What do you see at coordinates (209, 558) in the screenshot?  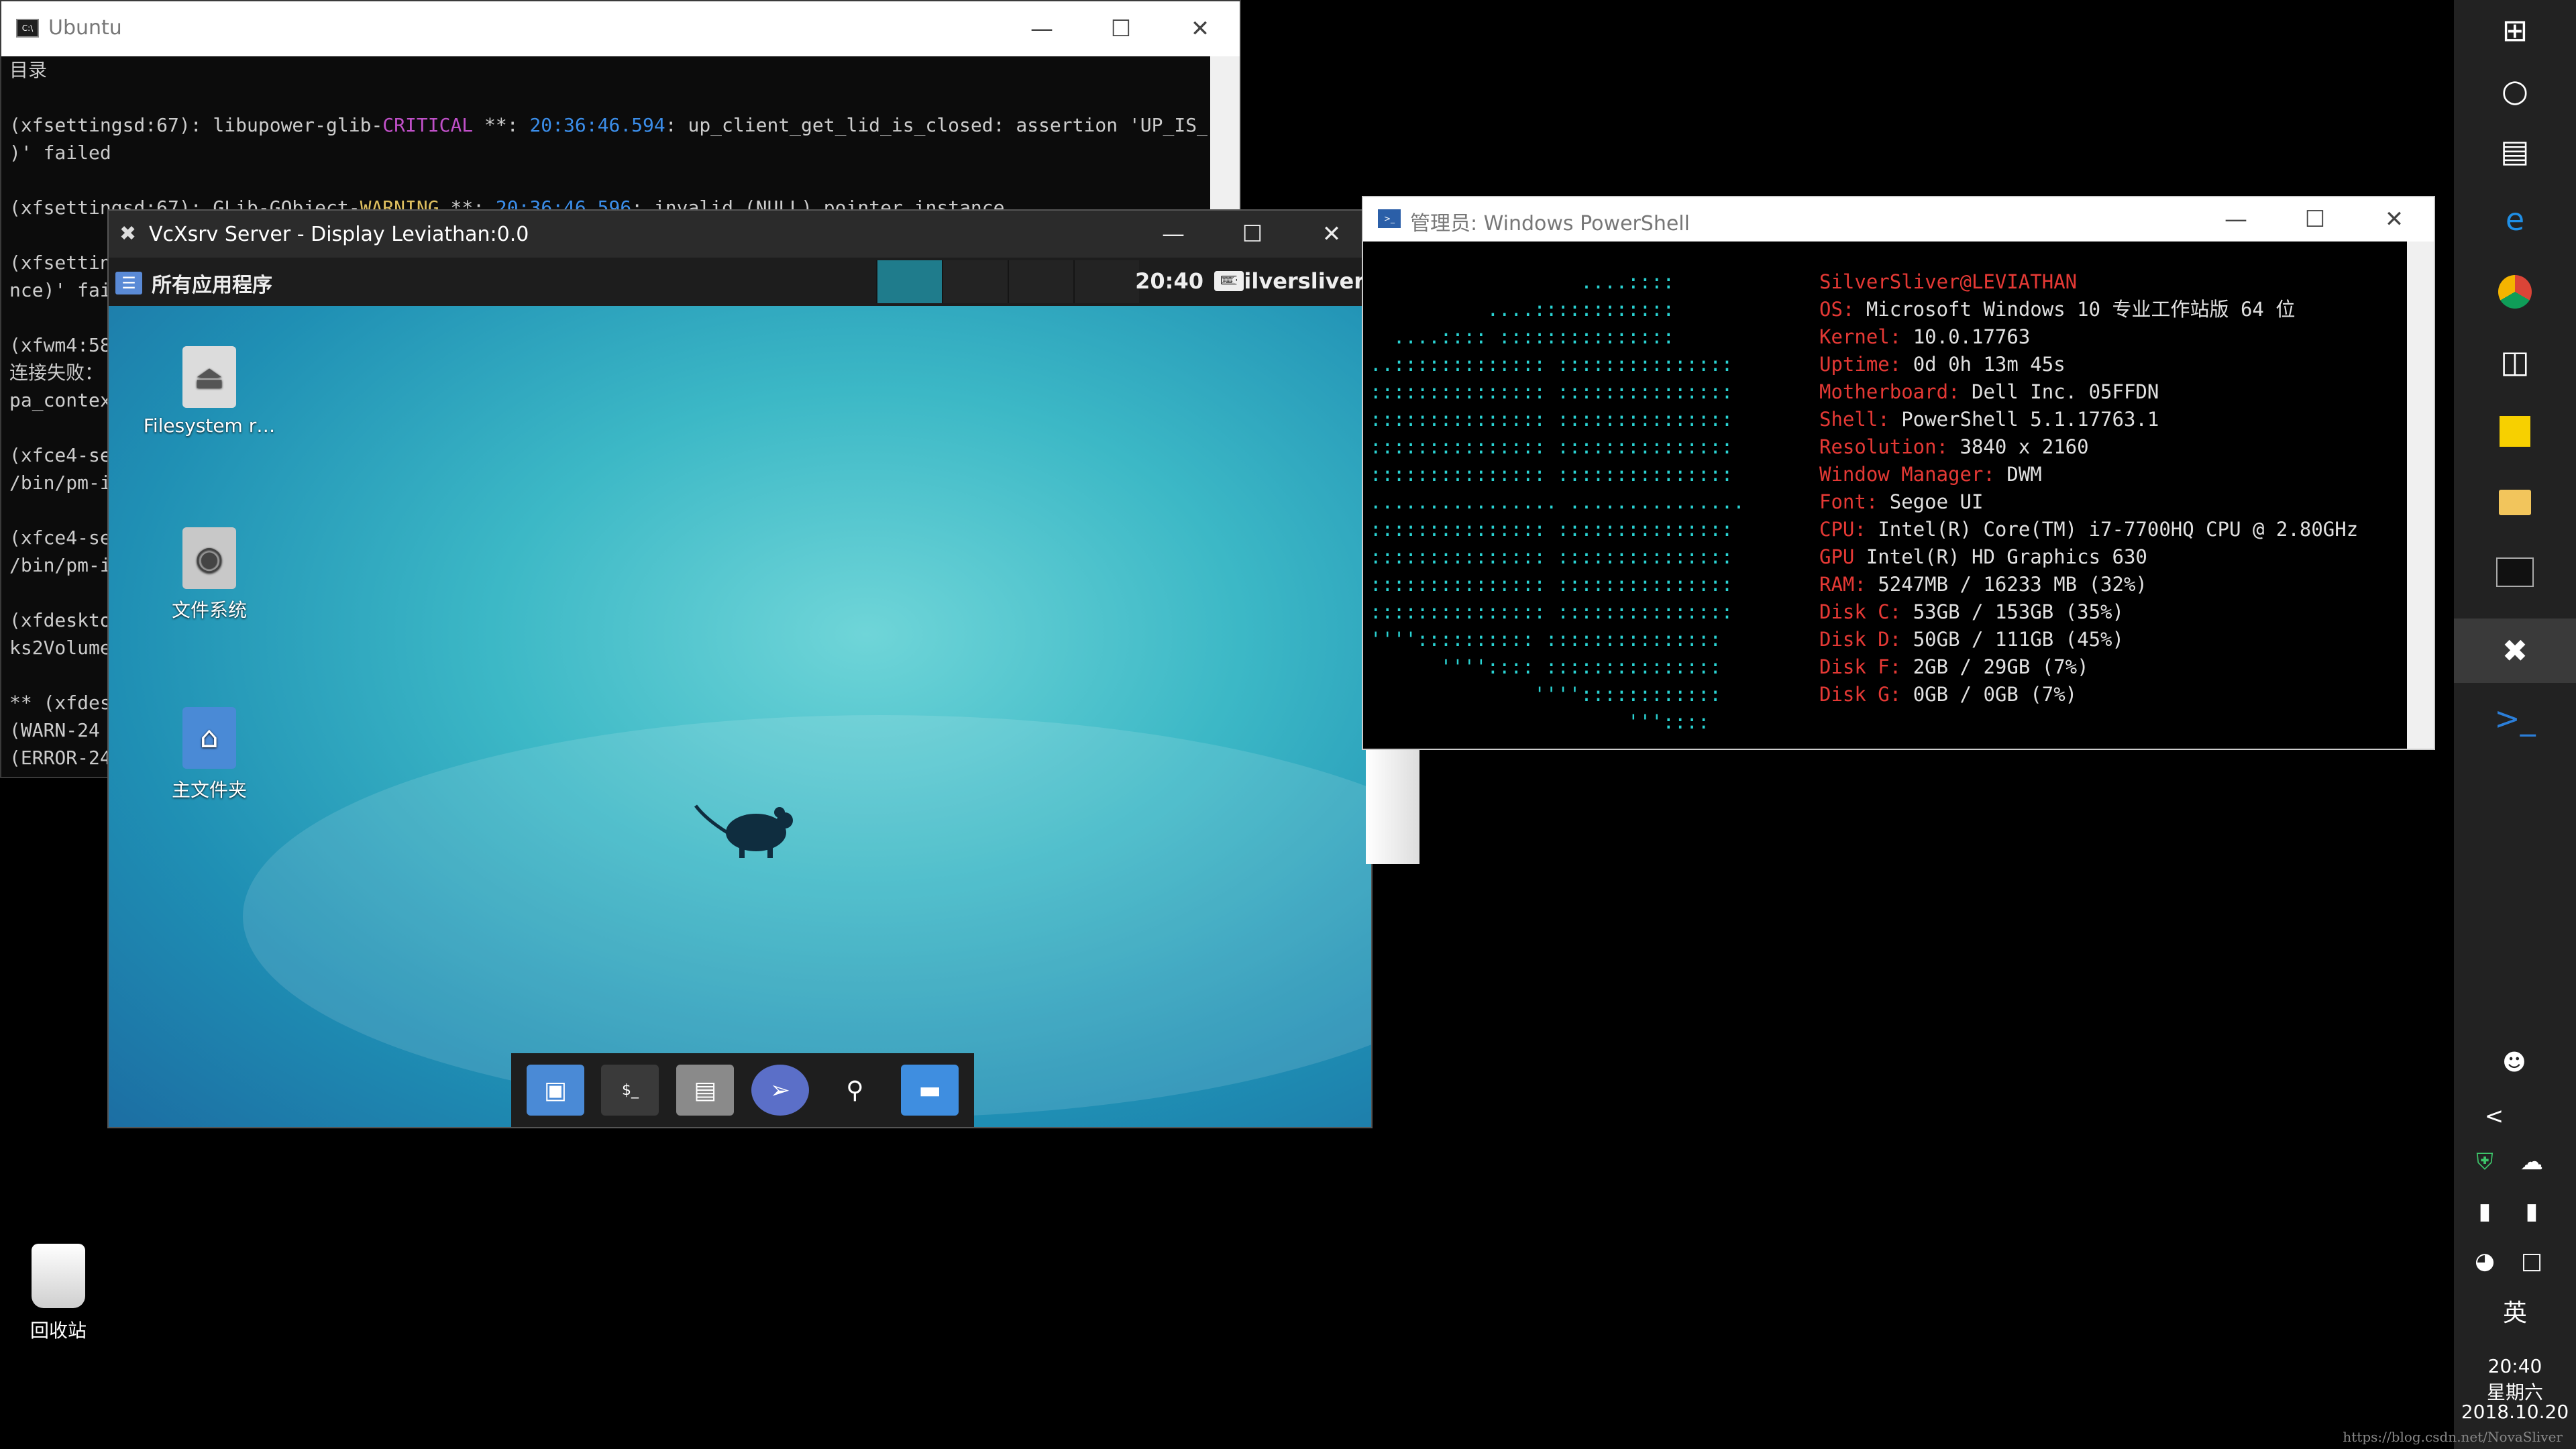 I see `drive-icon: ◉` at bounding box center [209, 558].